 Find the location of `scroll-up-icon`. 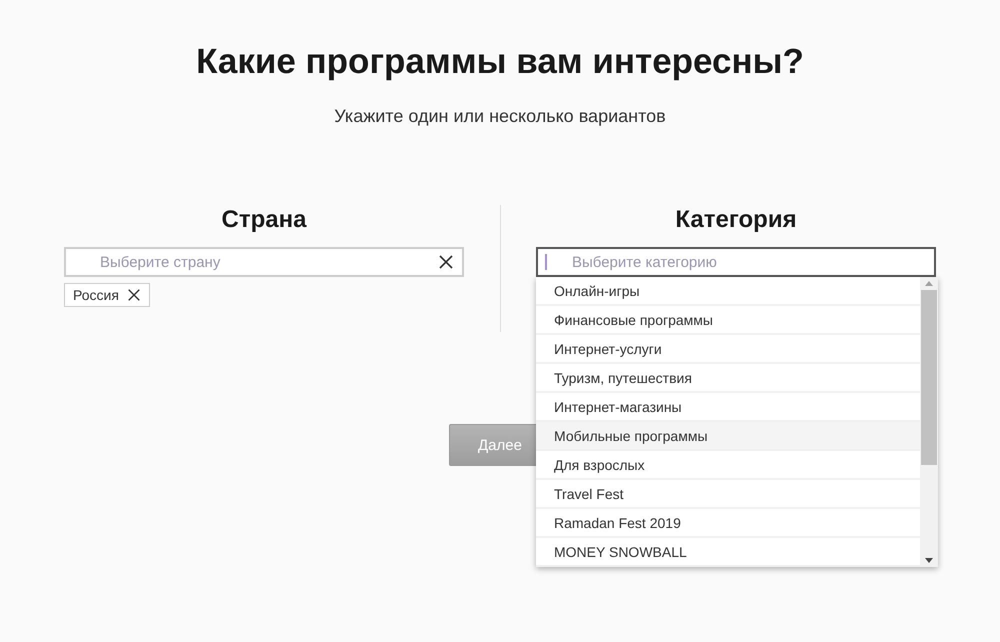

scroll-up-icon is located at coordinates (929, 283).